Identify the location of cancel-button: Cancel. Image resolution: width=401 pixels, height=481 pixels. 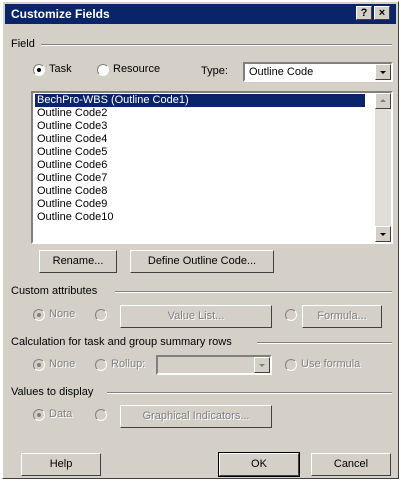
(351, 464).